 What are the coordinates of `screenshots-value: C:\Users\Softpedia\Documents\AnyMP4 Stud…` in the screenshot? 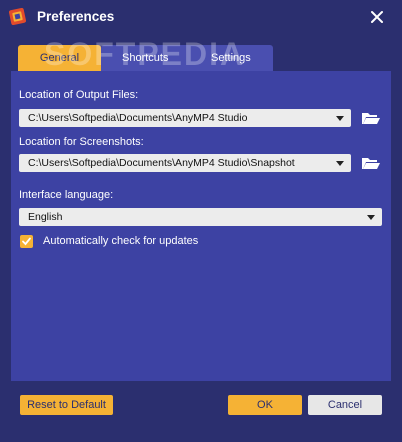 It's located at (161, 163).